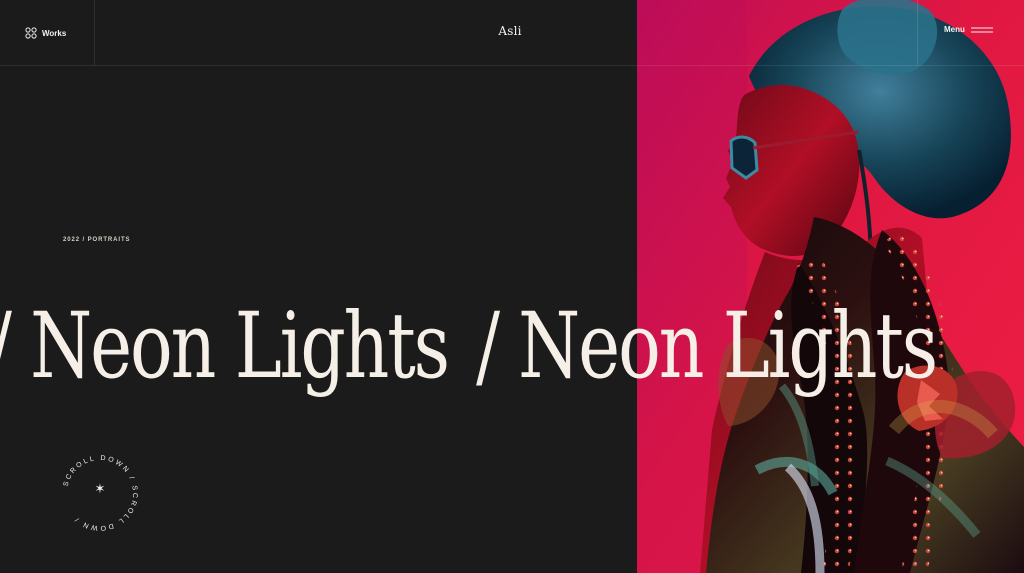 This screenshot has width=1024, height=573. What do you see at coordinates (917, 32) in the screenshot?
I see `right-header-divider` at bounding box center [917, 32].